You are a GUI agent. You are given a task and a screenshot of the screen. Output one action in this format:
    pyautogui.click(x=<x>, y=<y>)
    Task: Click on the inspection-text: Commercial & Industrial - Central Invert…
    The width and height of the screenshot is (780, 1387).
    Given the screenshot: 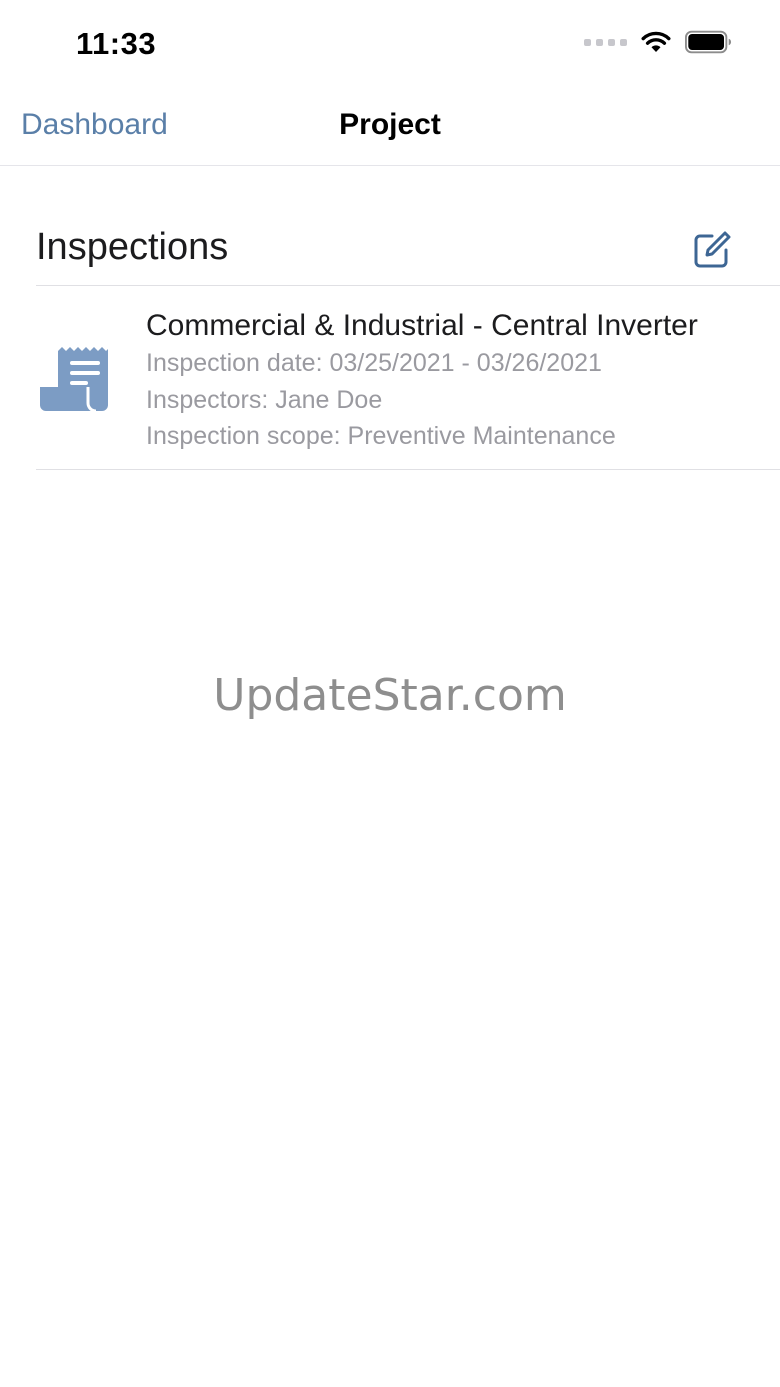 What is the action you would take?
    pyautogui.click(x=458, y=381)
    